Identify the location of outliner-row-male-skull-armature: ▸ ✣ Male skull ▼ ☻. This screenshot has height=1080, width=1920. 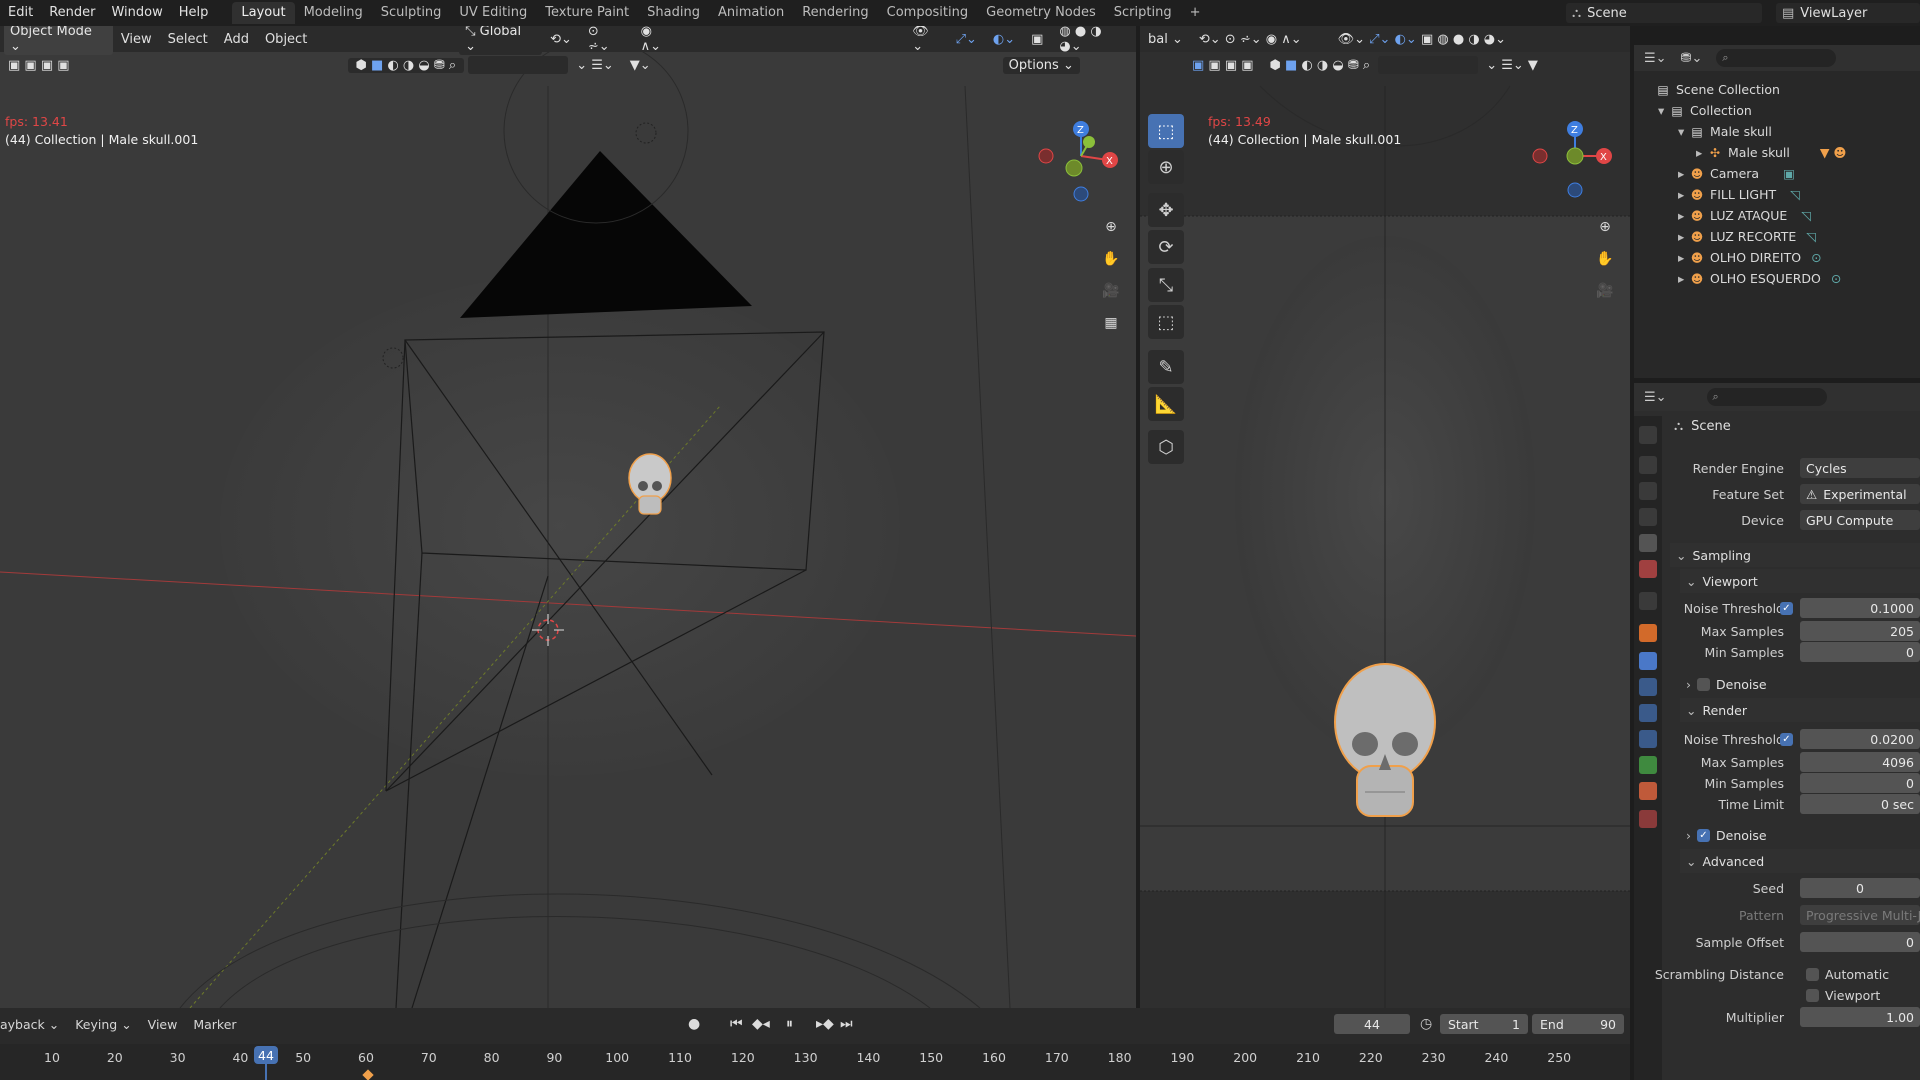
(1771, 152).